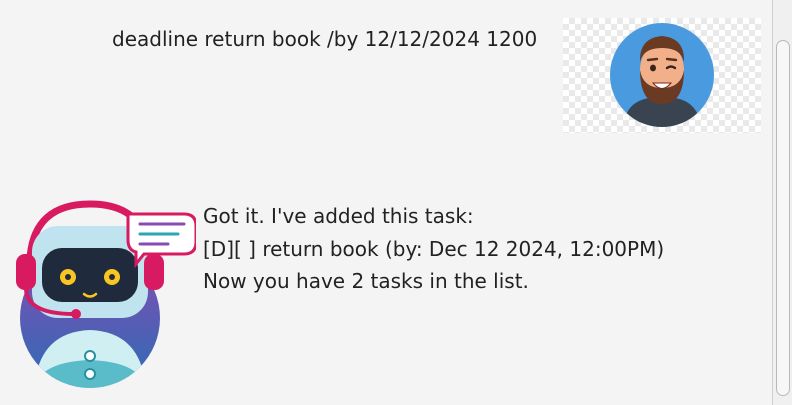  Describe the element at coordinates (106, 294) in the screenshot. I see `robot-avatar-icon` at that location.